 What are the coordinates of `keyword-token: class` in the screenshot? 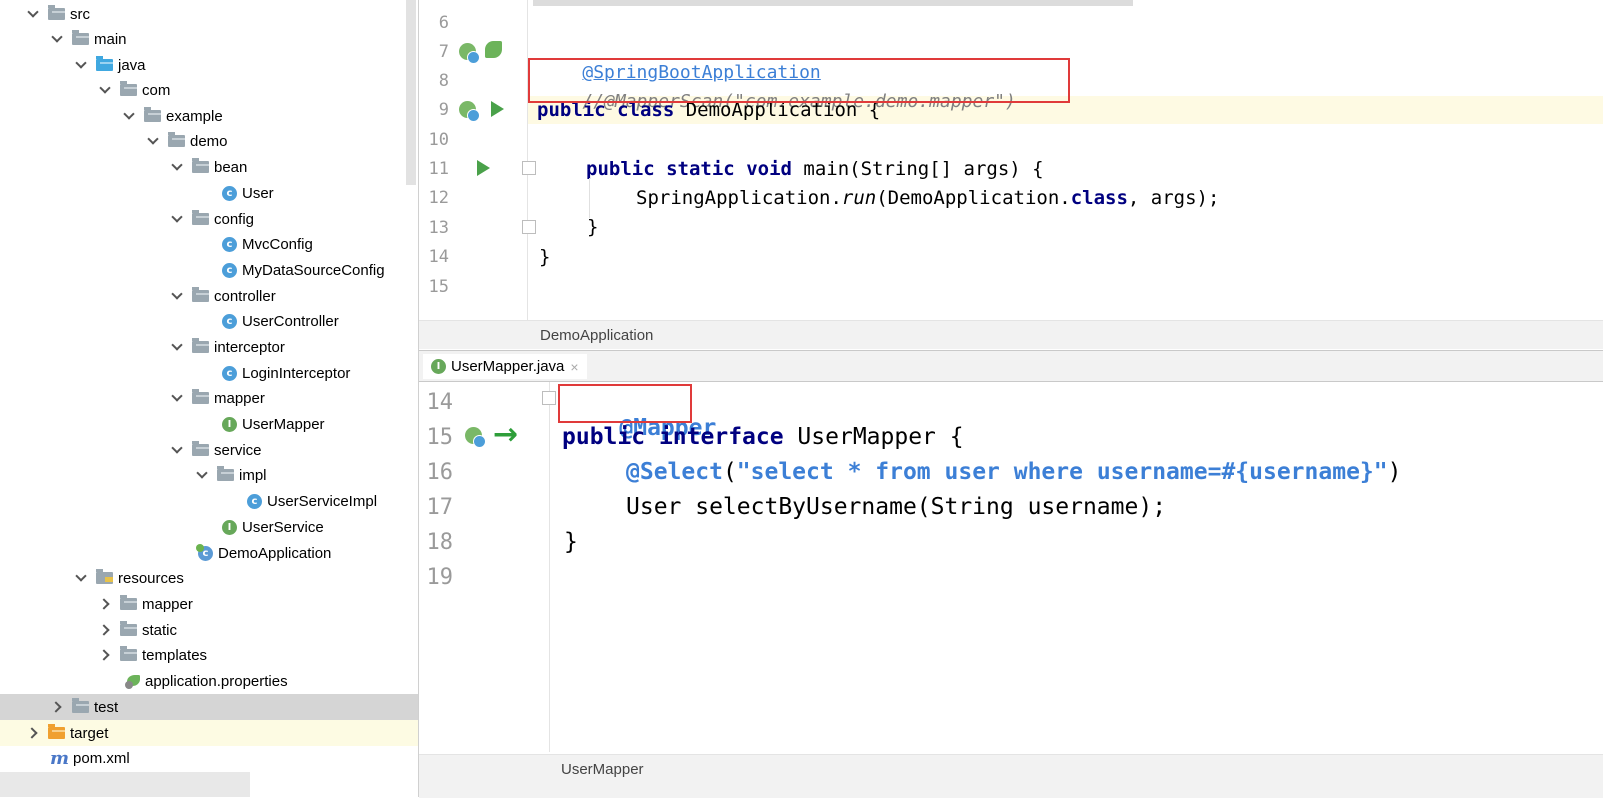 It's located at (1099, 198).